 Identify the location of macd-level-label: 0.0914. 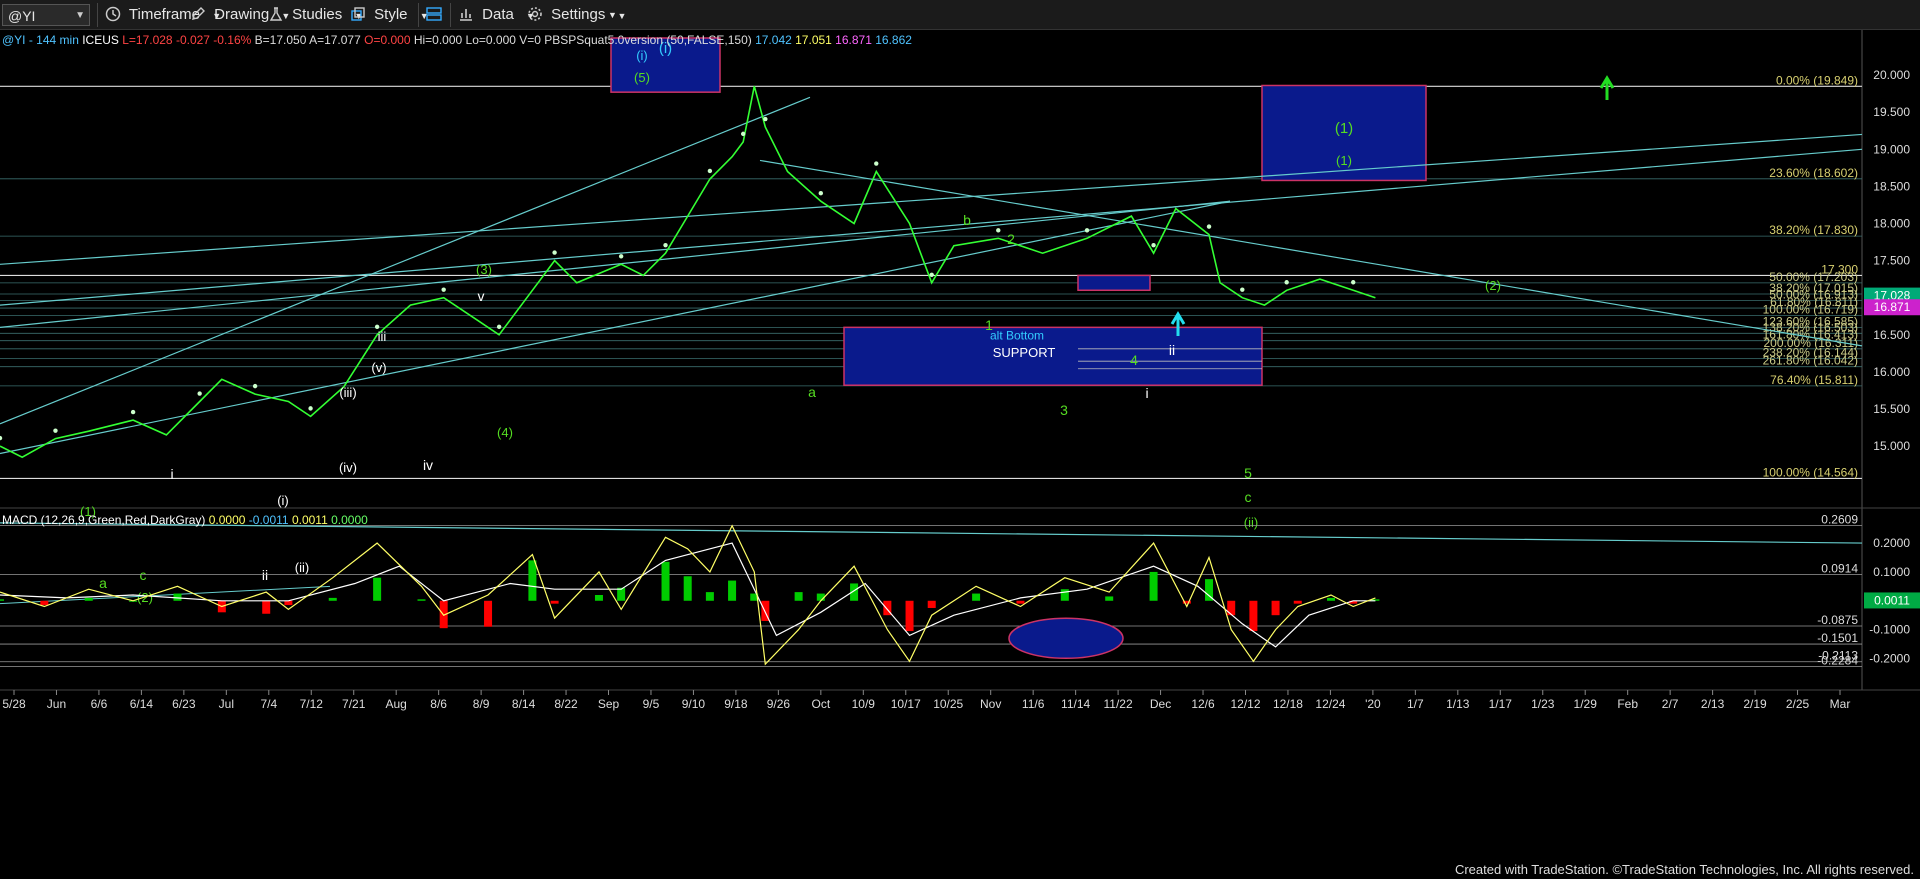
(1839, 568).